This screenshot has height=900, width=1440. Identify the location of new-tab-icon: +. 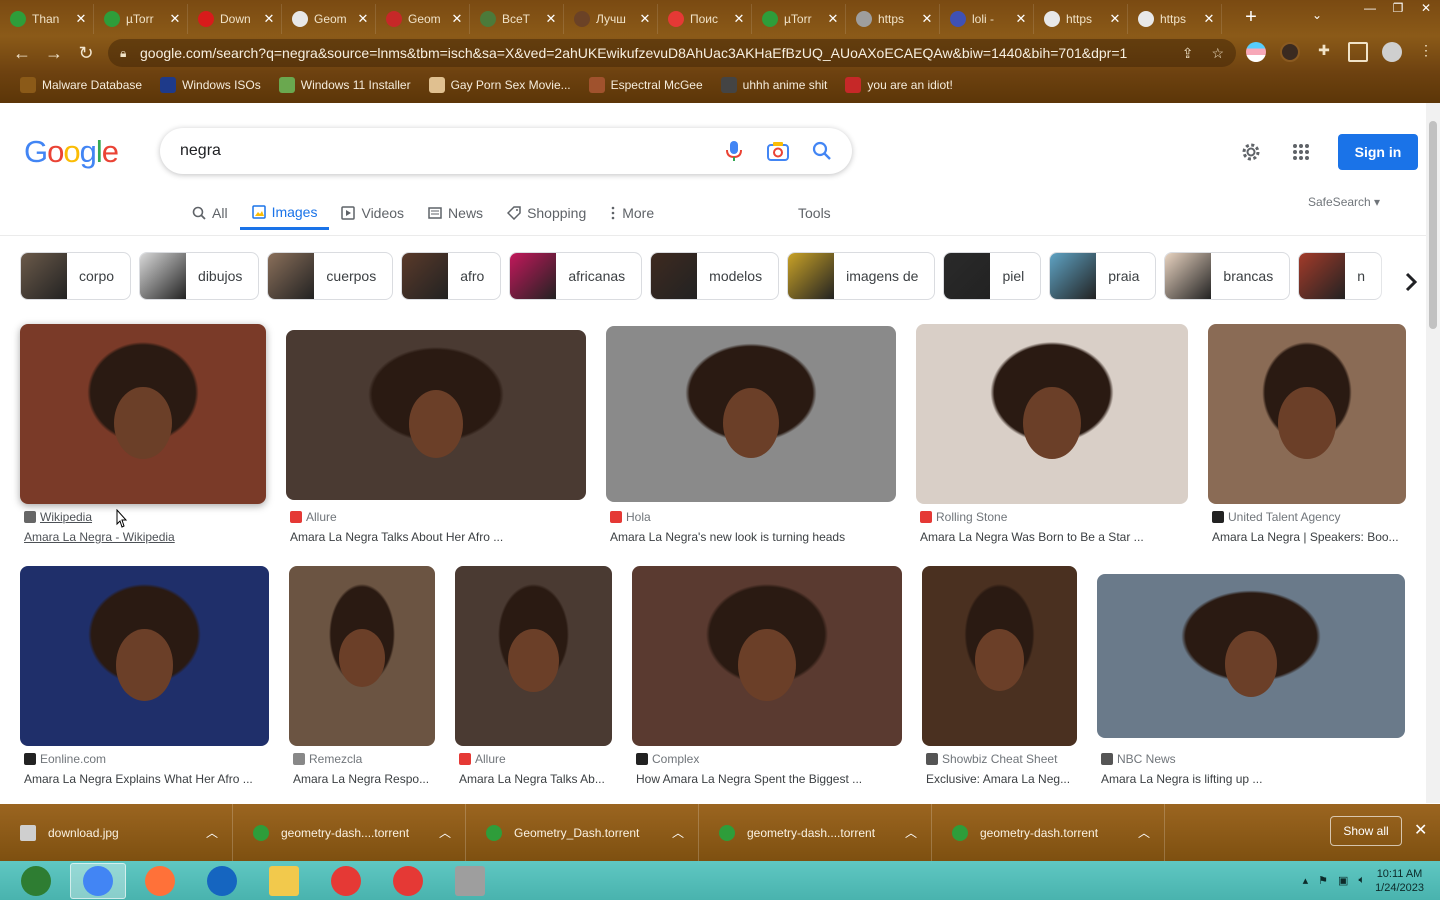
(1251, 17).